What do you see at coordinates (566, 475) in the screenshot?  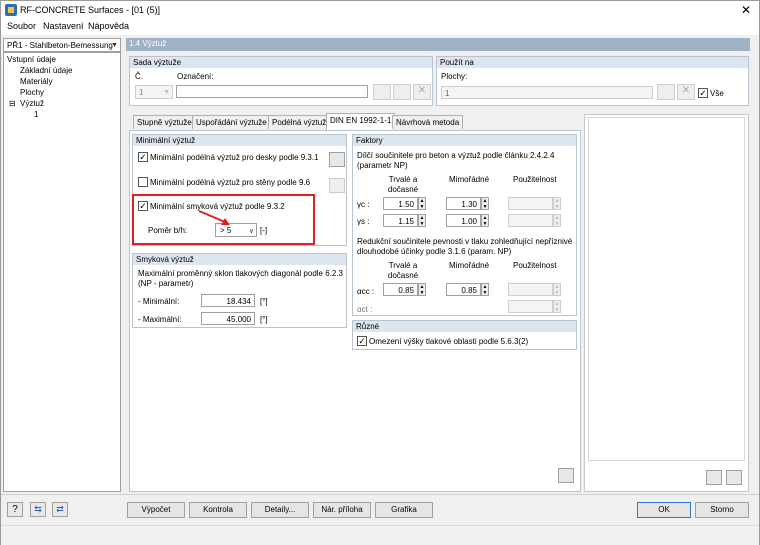 I see `tab-info-button` at bounding box center [566, 475].